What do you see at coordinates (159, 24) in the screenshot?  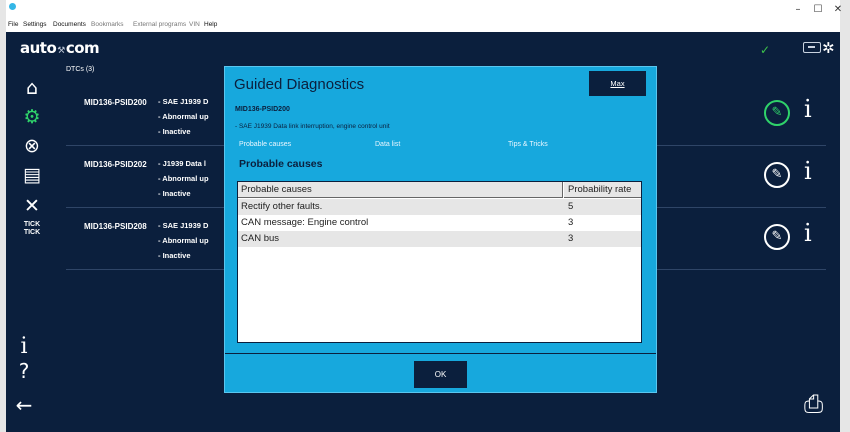 I see `menu-external-programs: External programs` at bounding box center [159, 24].